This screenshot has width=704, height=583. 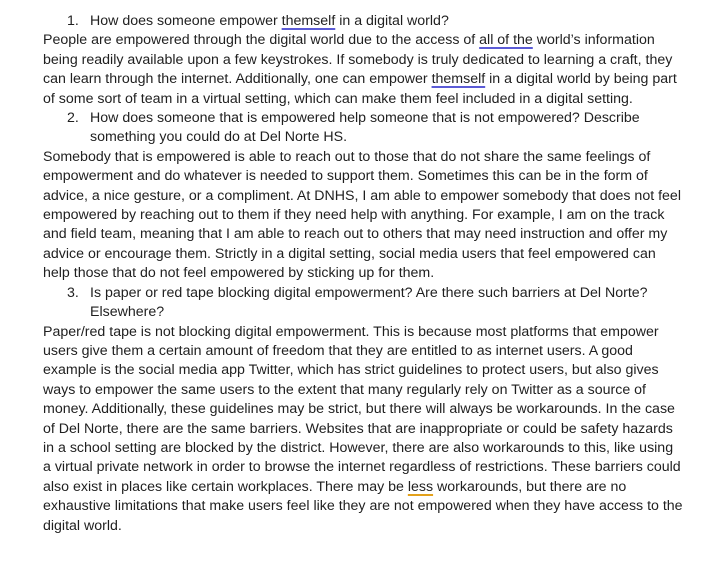 I want to click on question-1-text-after: in a digital world?, so click(x=392, y=21).